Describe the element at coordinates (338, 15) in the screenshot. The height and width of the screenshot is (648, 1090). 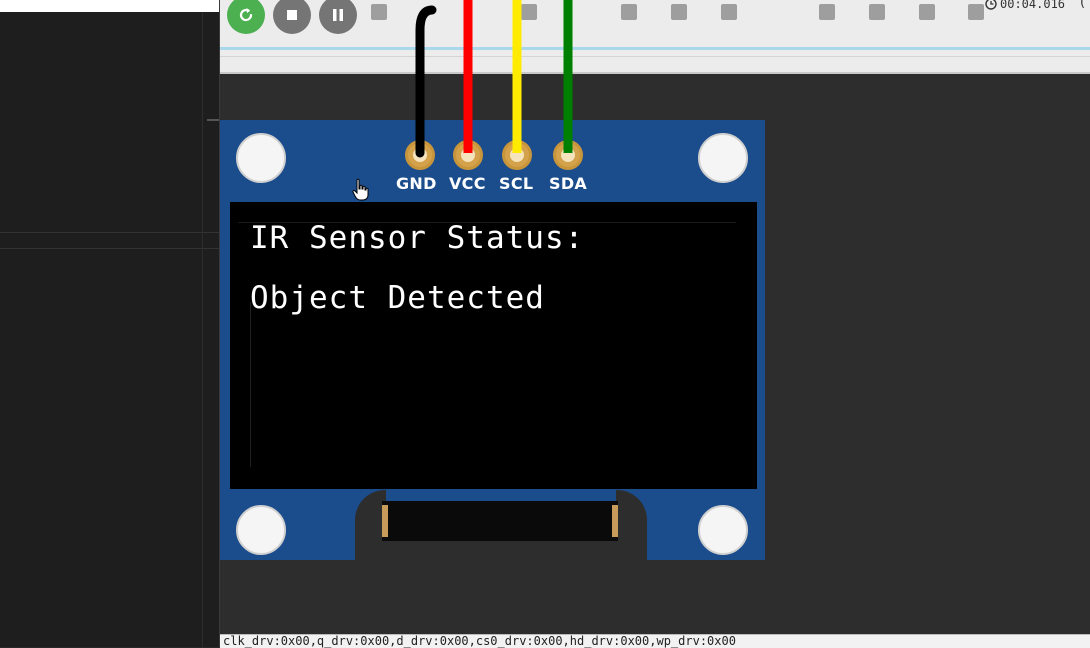
I see `pause-icon` at that location.